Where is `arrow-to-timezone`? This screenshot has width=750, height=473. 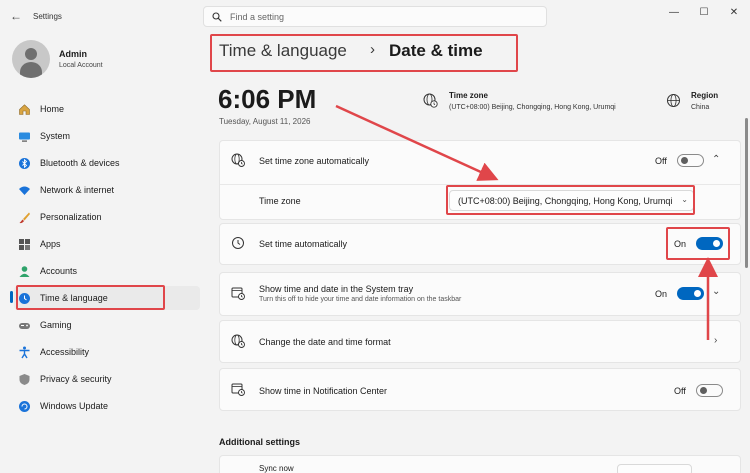 arrow-to-timezone is located at coordinates (417, 142).